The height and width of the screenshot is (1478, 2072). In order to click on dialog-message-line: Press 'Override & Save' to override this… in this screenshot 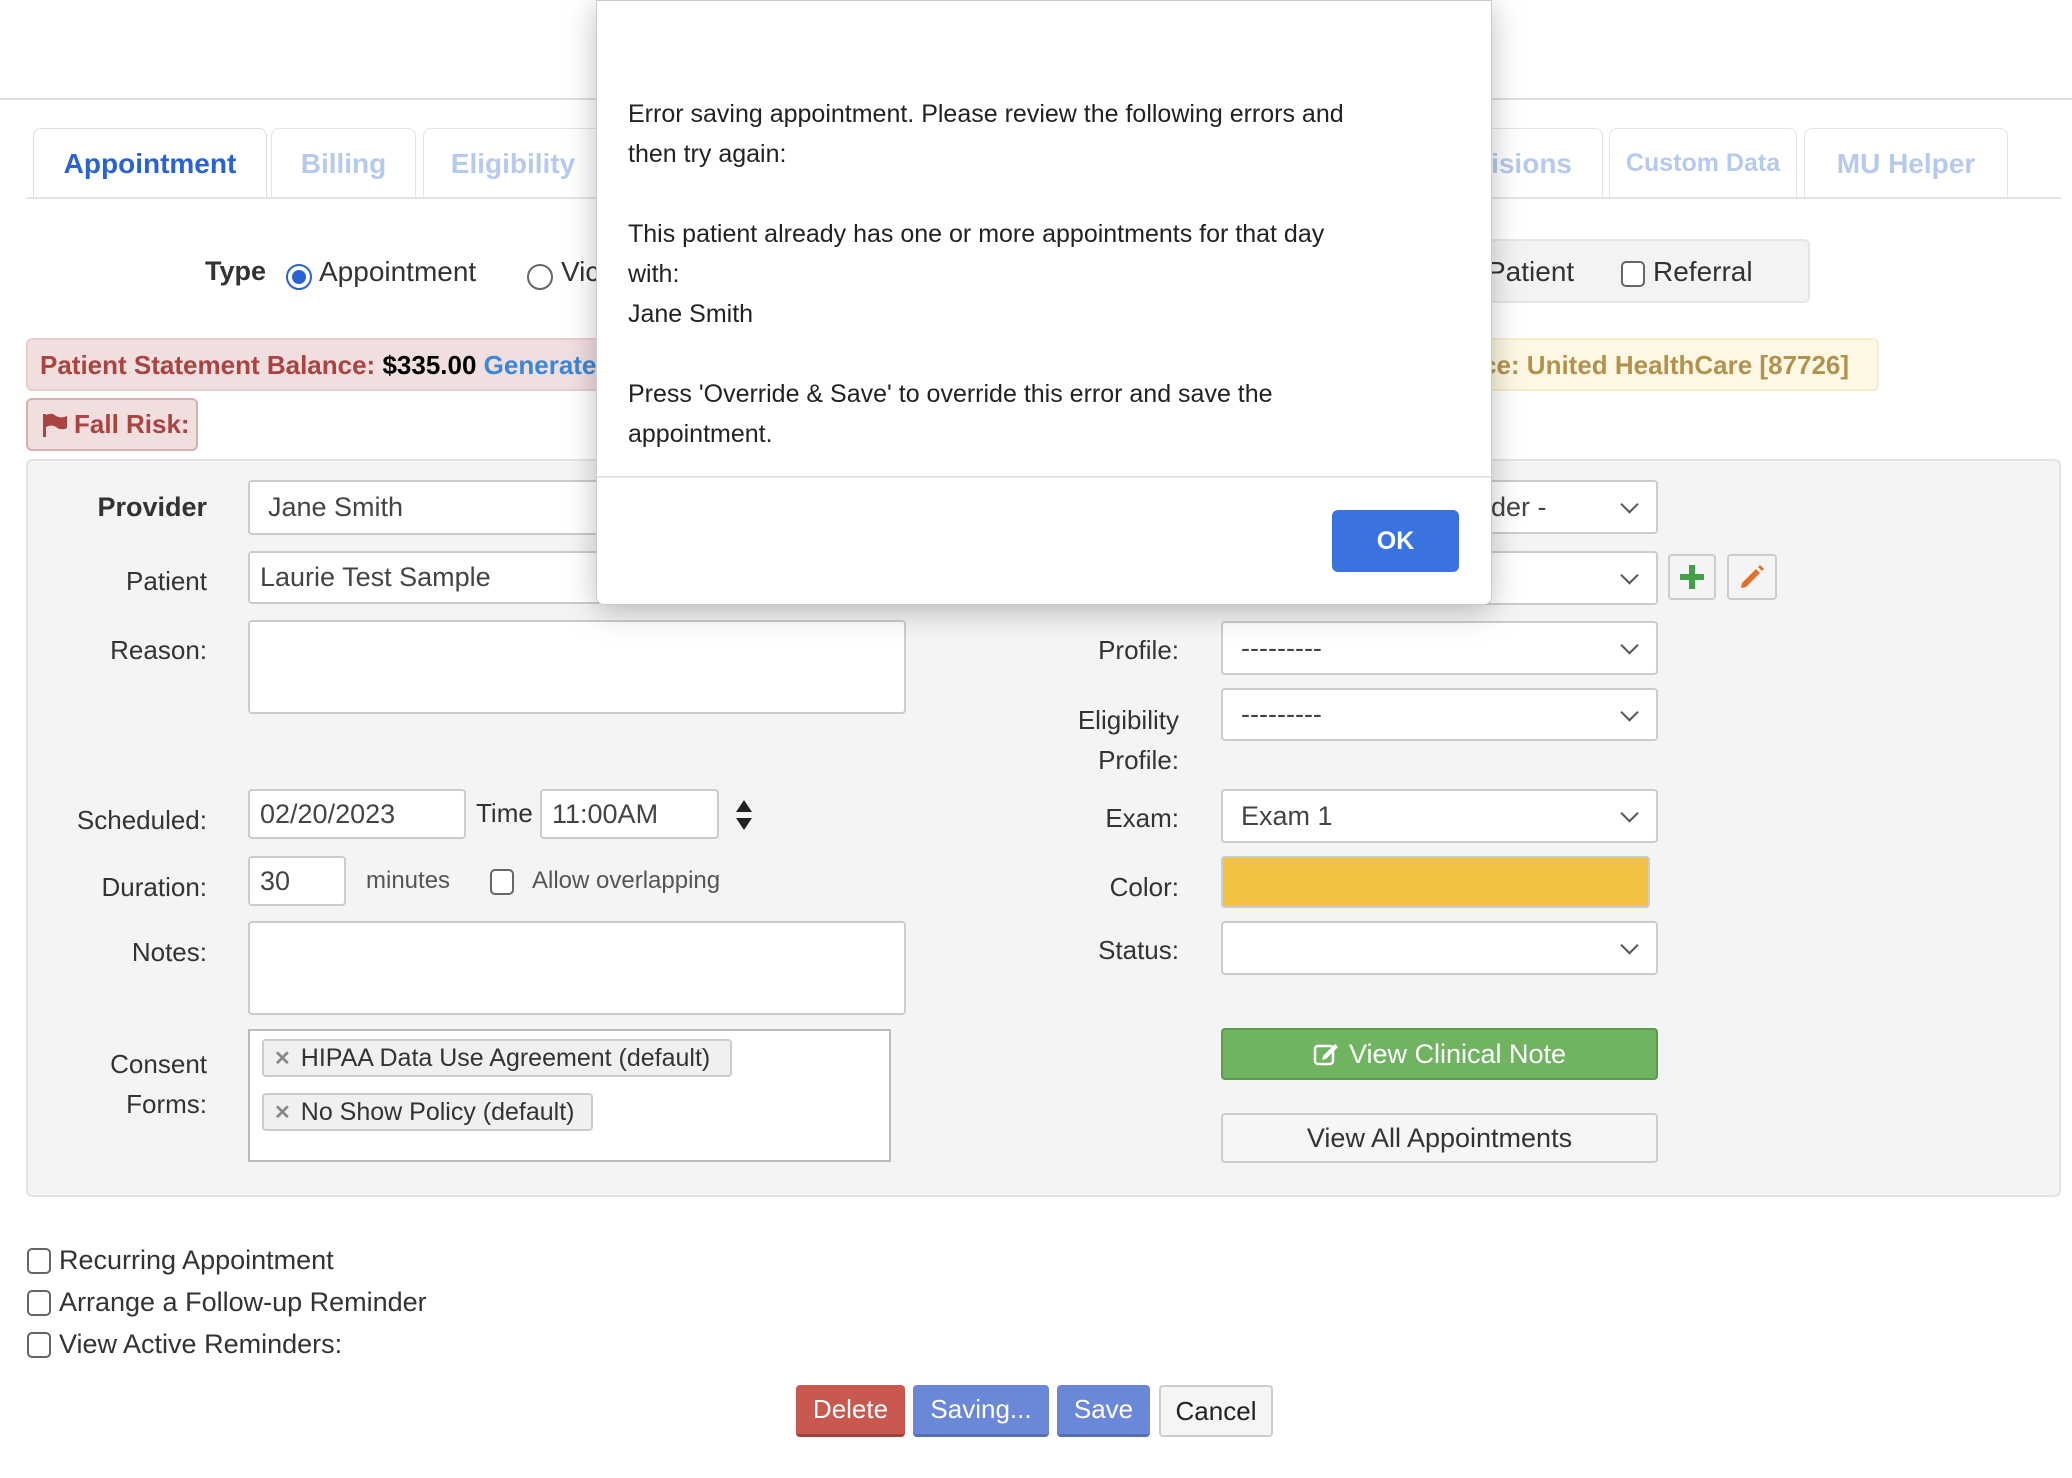, I will do `click(950, 394)`.